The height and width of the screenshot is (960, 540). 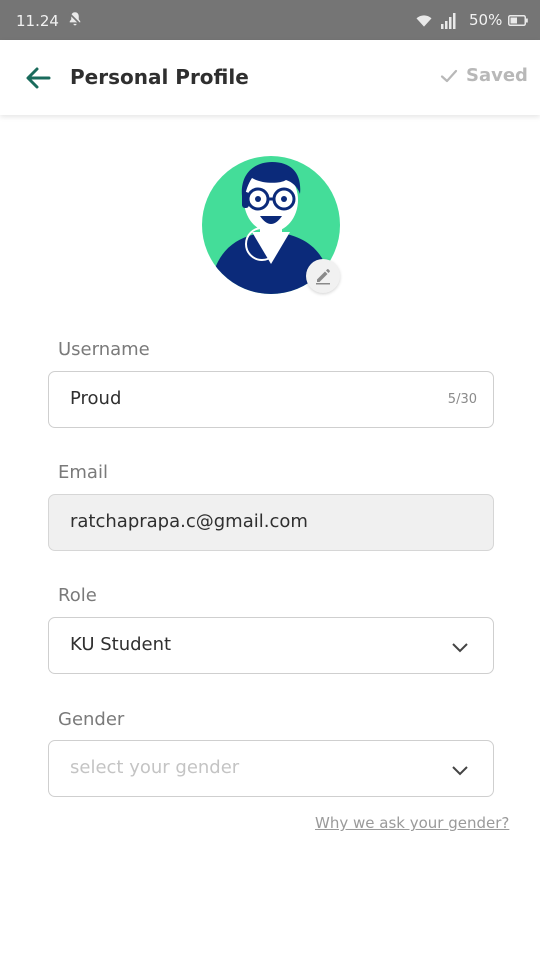 I want to click on check-icon, so click(x=449, y=75).